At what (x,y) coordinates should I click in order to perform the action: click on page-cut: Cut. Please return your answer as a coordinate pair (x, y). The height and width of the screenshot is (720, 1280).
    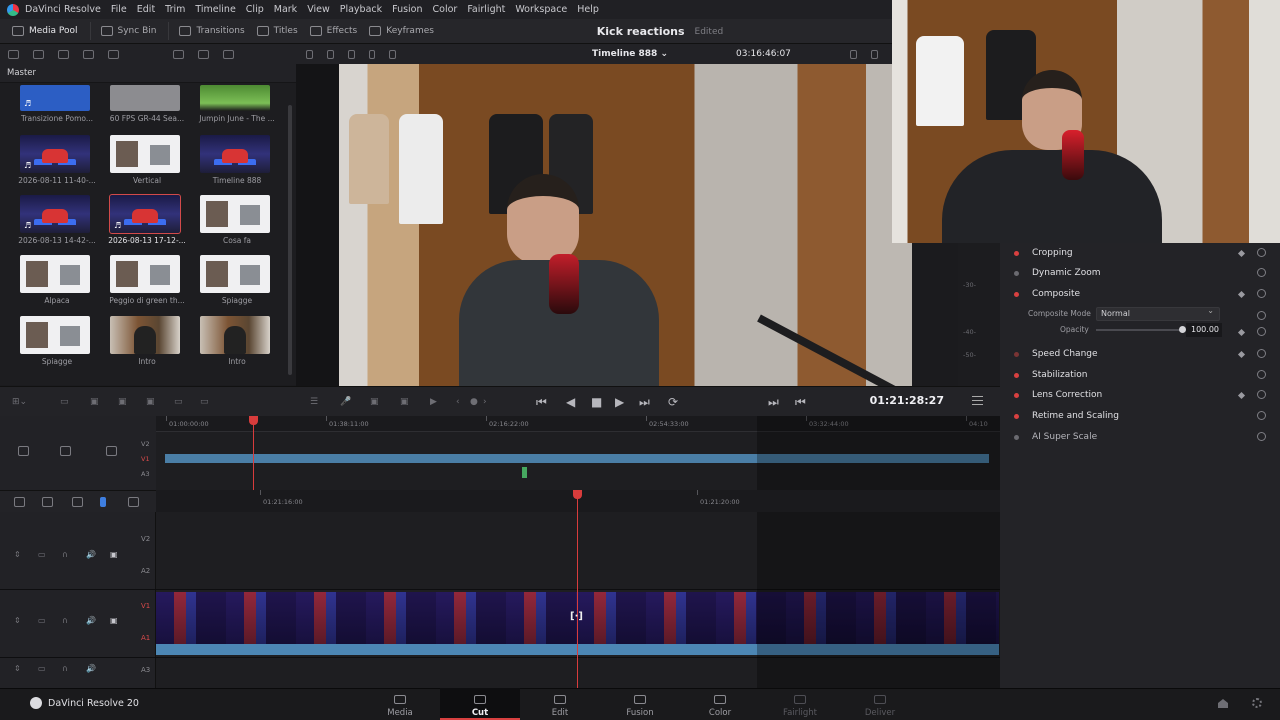
    Looking at the image, I should click on (480, 704).